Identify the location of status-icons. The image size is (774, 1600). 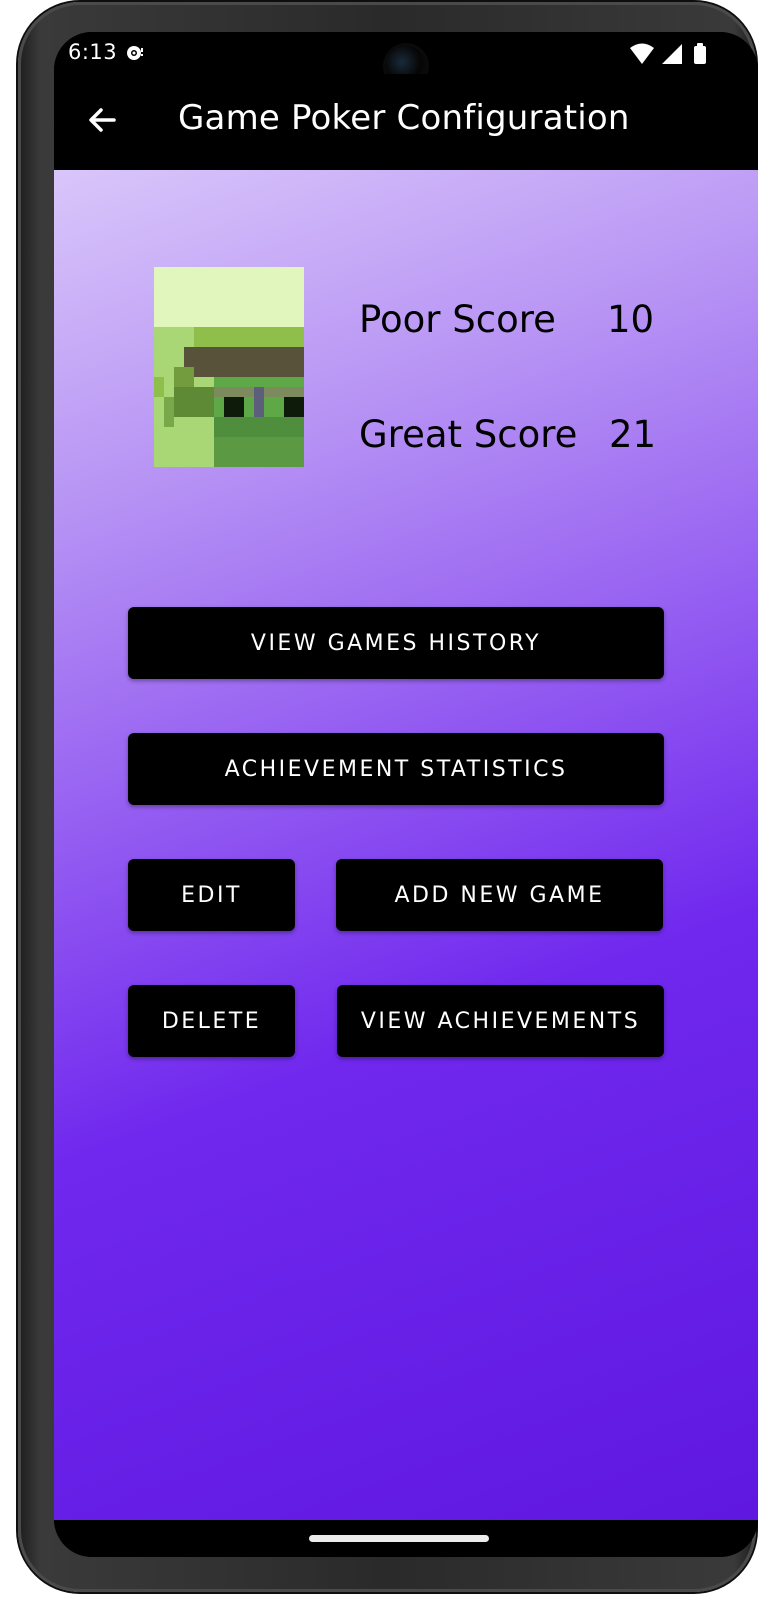
(673, 54).